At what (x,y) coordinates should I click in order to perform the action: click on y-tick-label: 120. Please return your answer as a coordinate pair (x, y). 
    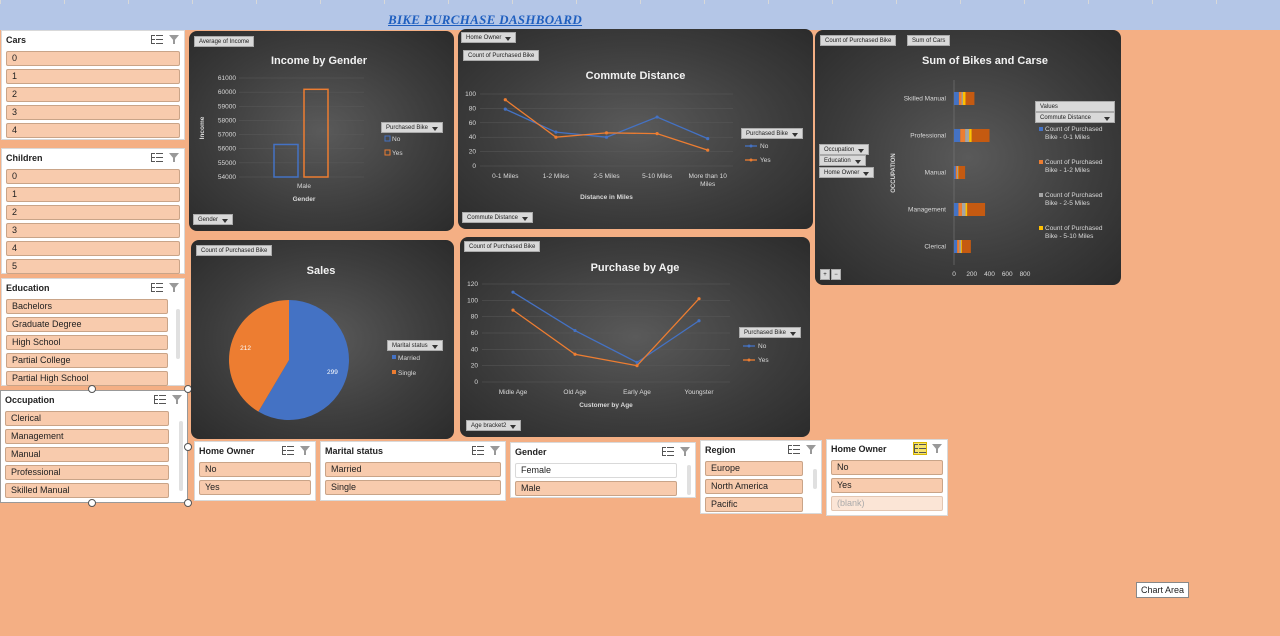
    Looking at the image, I should click on (472, 284).